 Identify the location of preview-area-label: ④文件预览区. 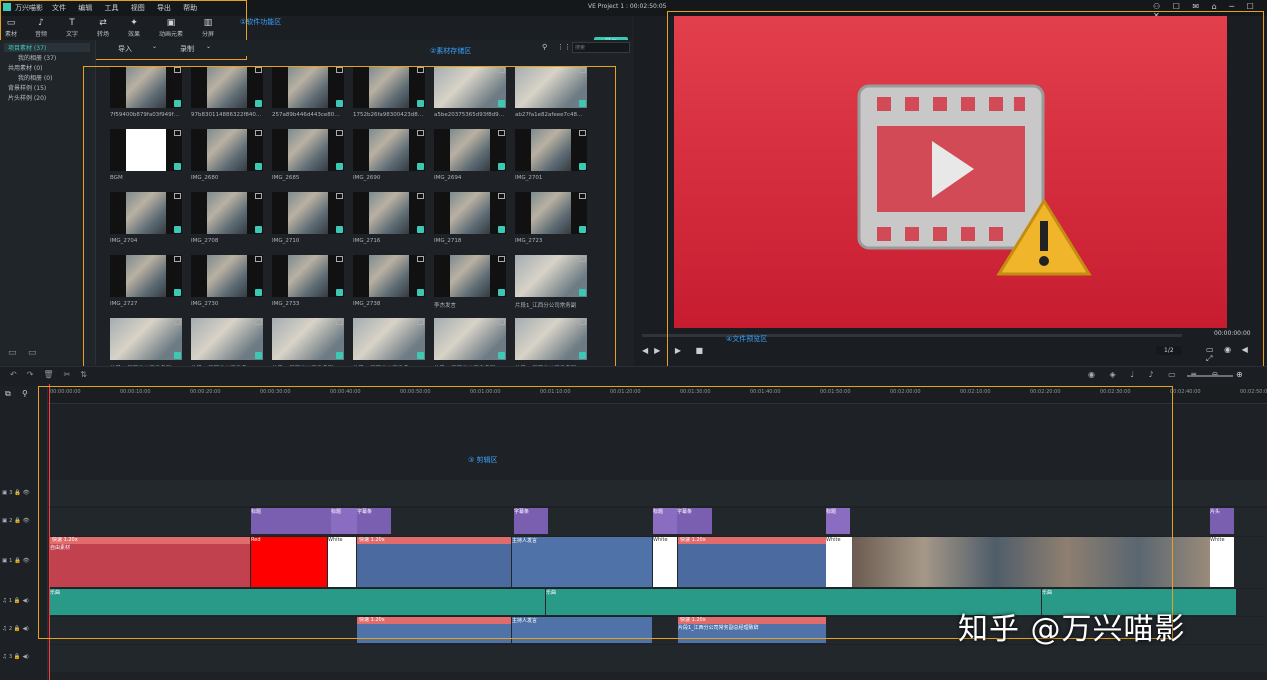
(747, 339).